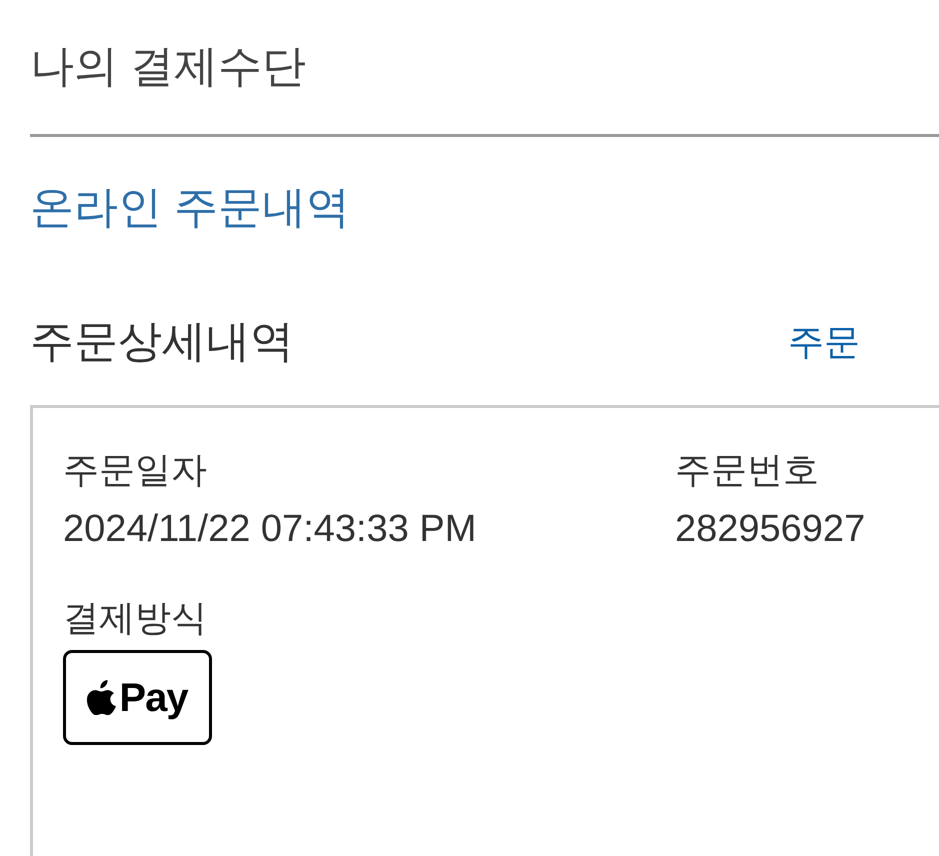 Image resolution: width=939 pixels, height=856 pixels. Describe the element at coordinates (168, 67) in the screenshot. I see `page-title: 나의 결제수단` at that location.